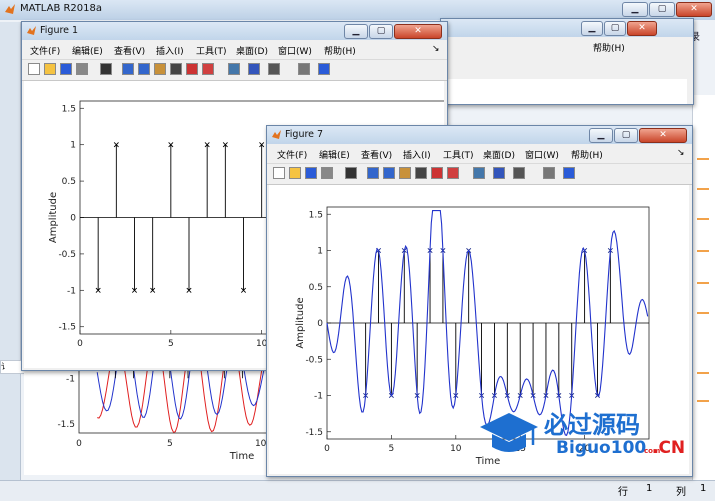  I want to click on figure7-close-button: ✕, so click(663, 135).